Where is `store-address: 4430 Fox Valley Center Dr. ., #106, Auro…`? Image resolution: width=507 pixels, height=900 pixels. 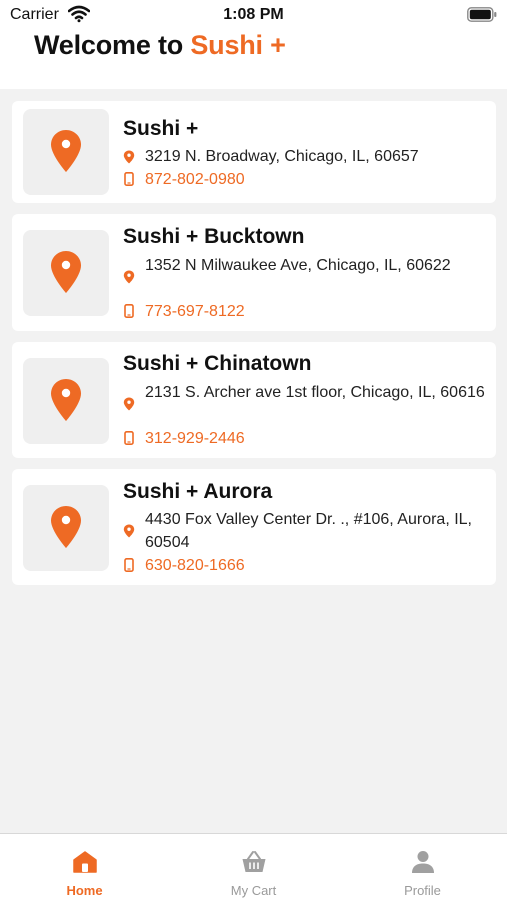 store-address: 4430 Fox Valley Center Dr. ., #106, Auro… is located at coordinates (308, 531).